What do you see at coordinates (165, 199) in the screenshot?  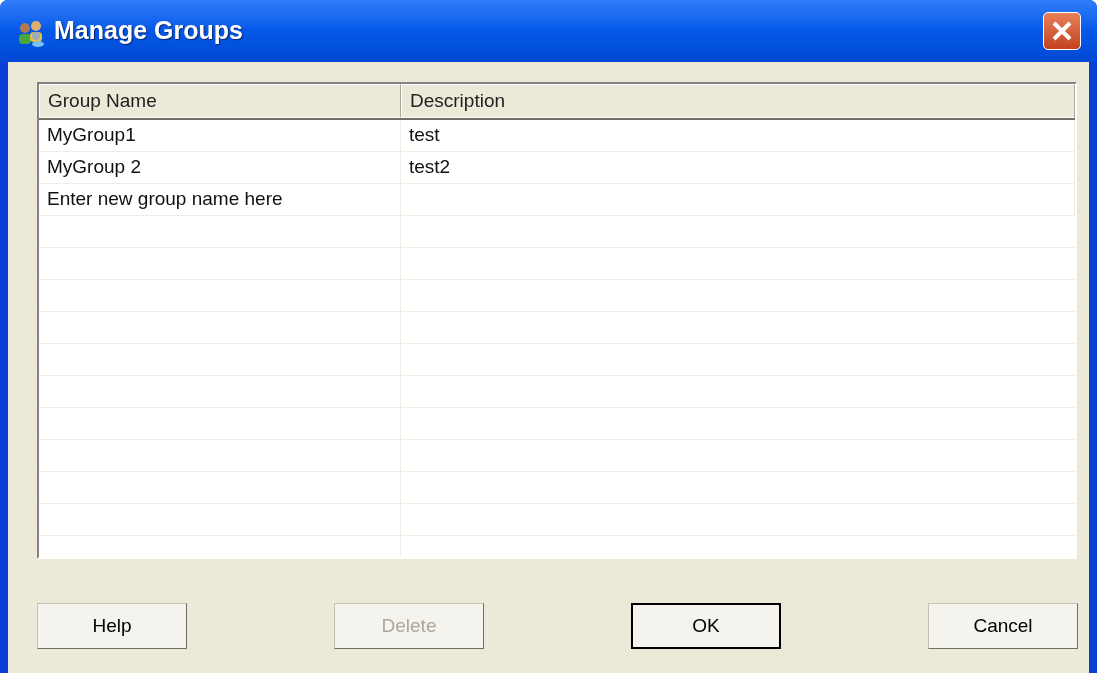 I see `table-cell-text: Enter new group name here` at bounding box center [165, 199].